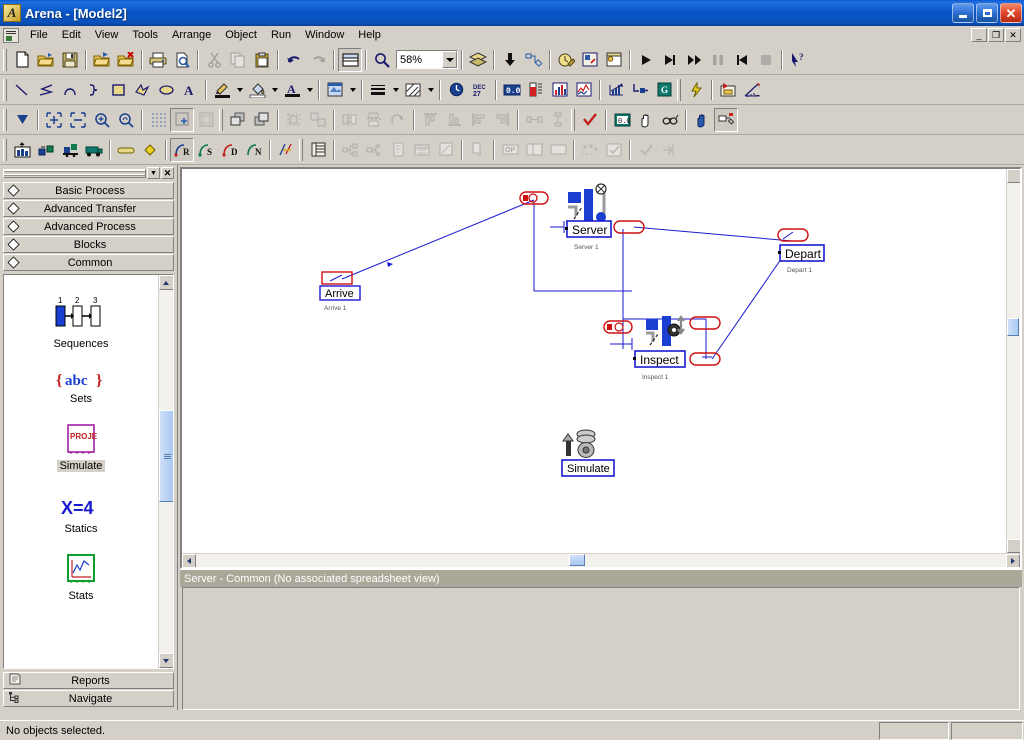 The height and width of the screenshot is (740, 1024). Describe the element at coordinates (54, 120) in the screenshot. I see `zoom-in-icon` at that location.